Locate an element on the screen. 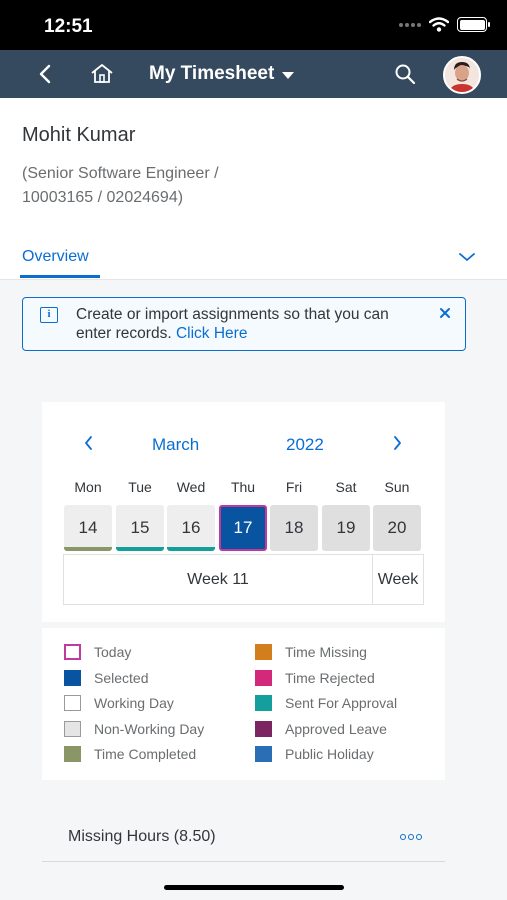  chevron-down-icon is located at coordinates (467, 257).